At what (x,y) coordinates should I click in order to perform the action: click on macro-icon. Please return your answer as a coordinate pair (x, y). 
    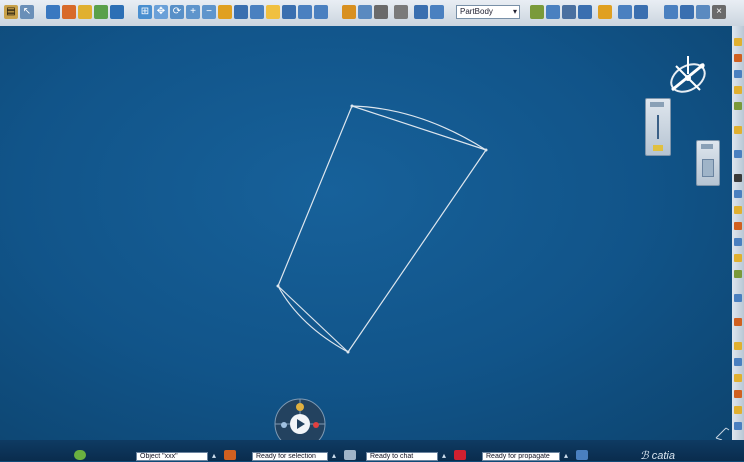
    Looking at the image, I should click on (117, 12).